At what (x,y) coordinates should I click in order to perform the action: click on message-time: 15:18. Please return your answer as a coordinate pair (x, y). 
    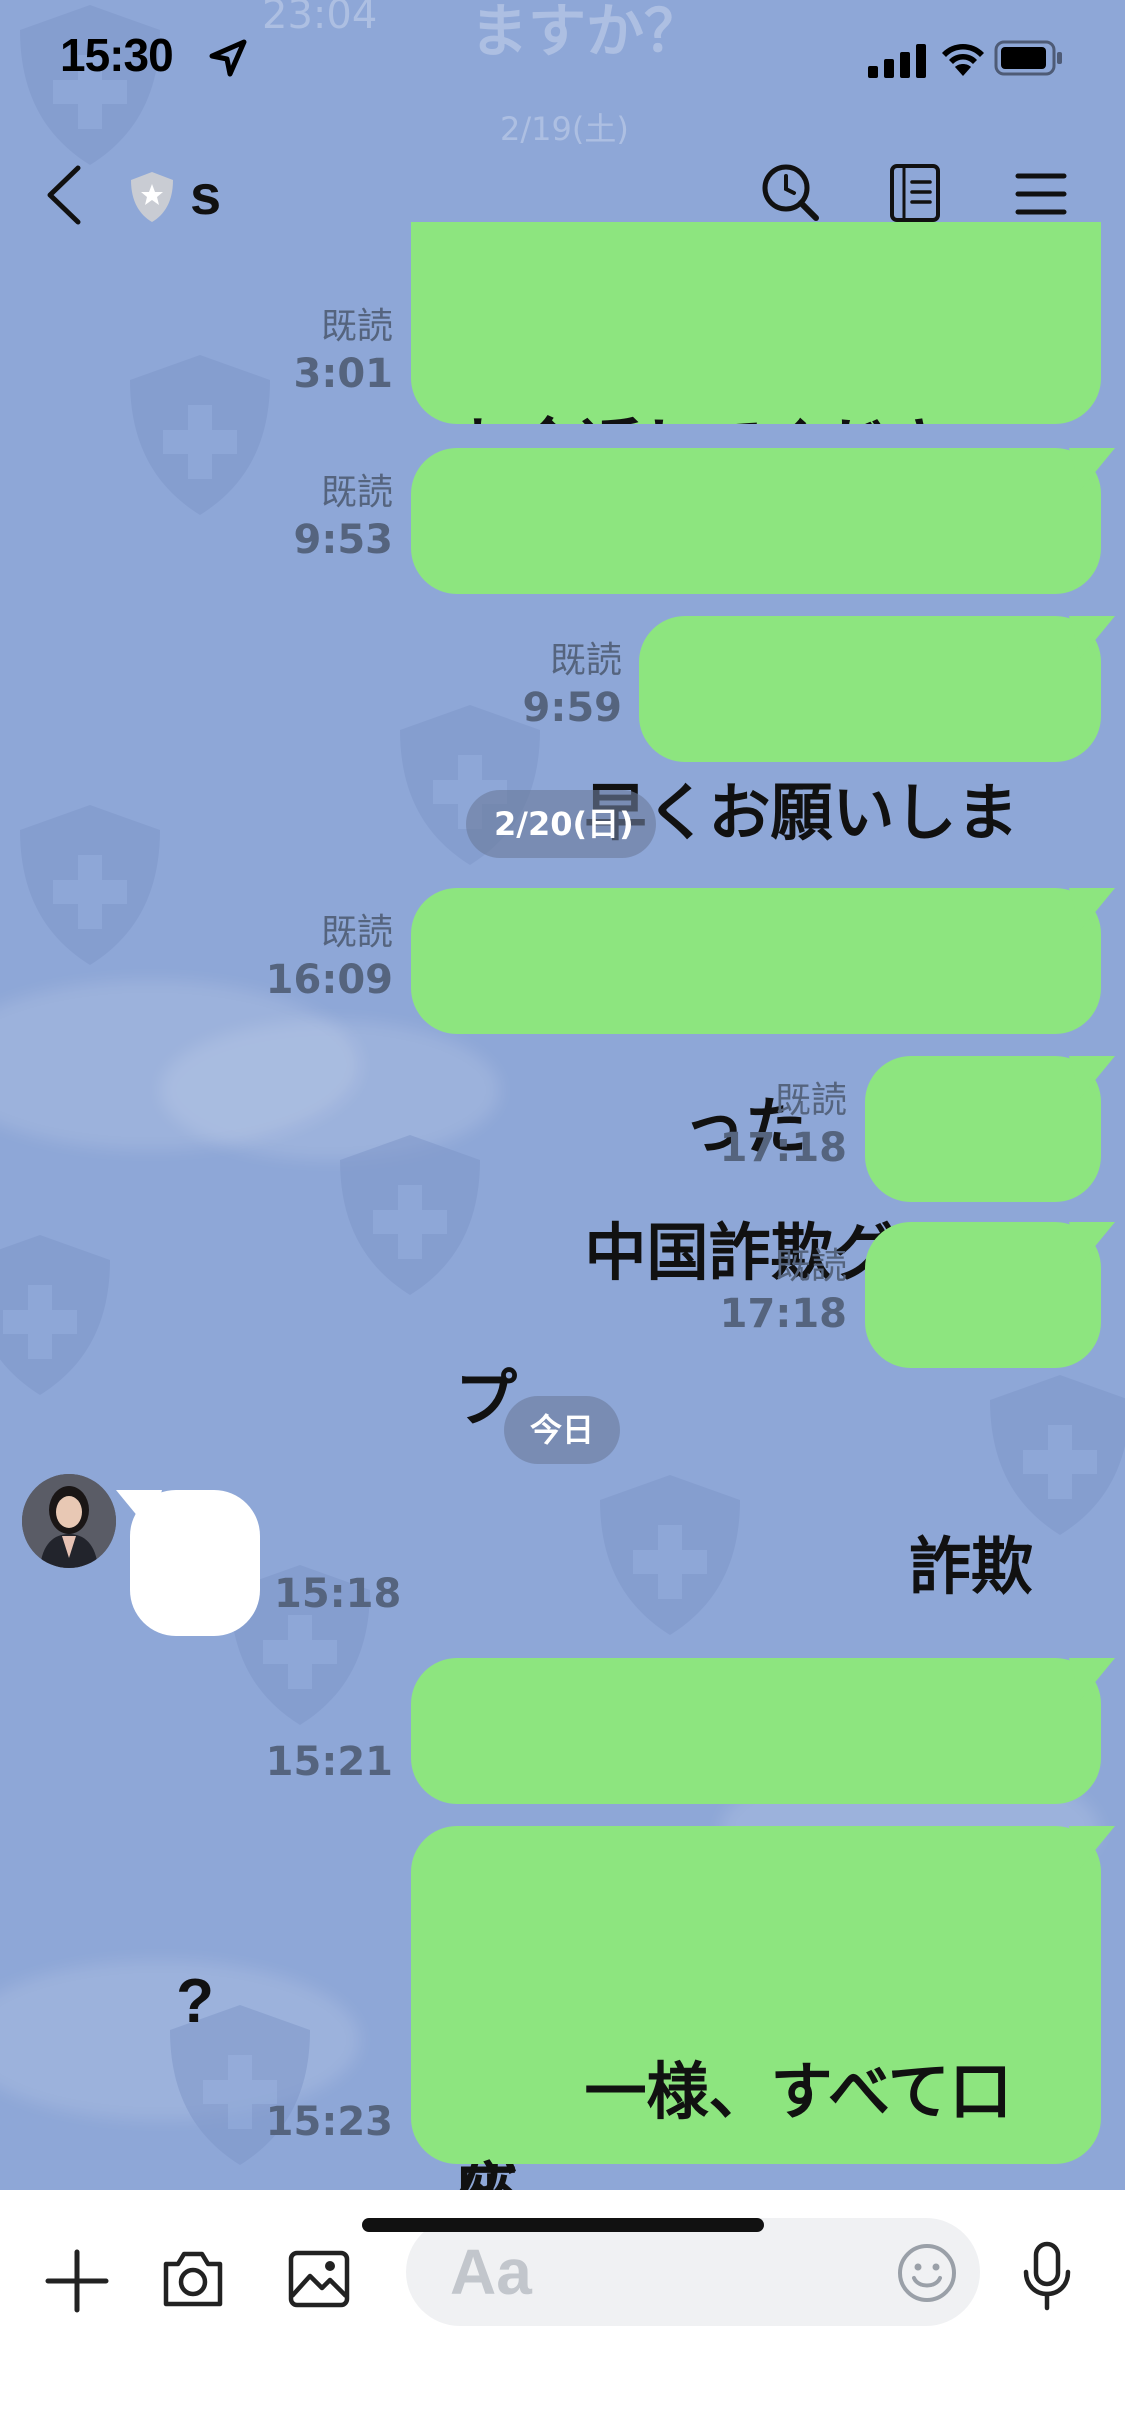
    Looking at the image, I should click on (338, 1594).